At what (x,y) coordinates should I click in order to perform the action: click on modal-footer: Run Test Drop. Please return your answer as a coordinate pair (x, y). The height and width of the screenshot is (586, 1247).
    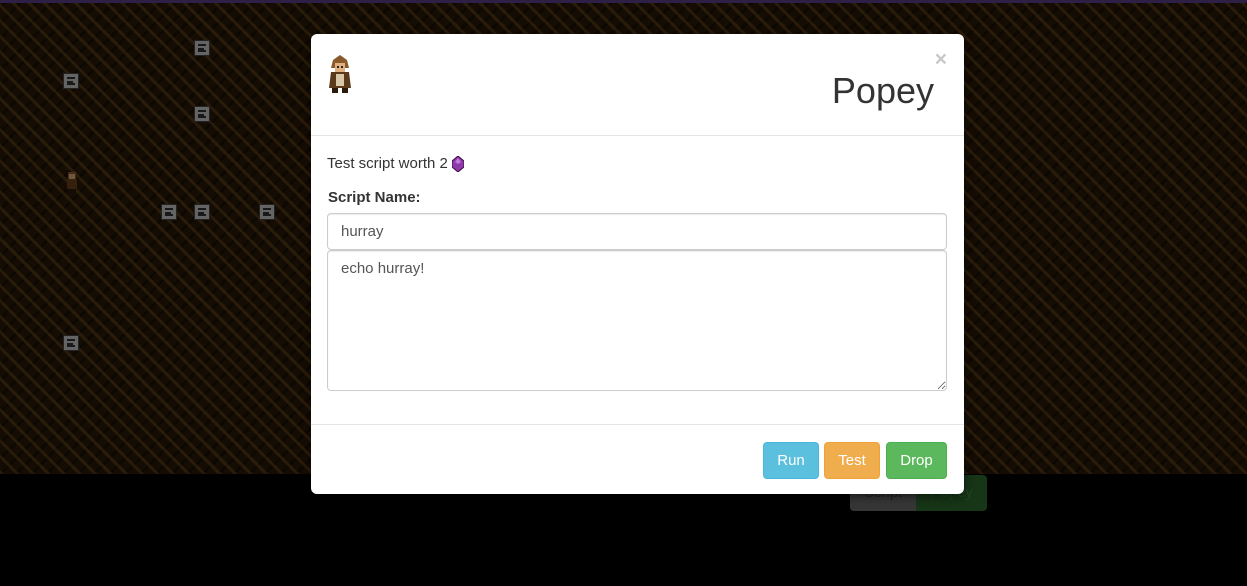
    Looking at the image, I should click on (637, 459).